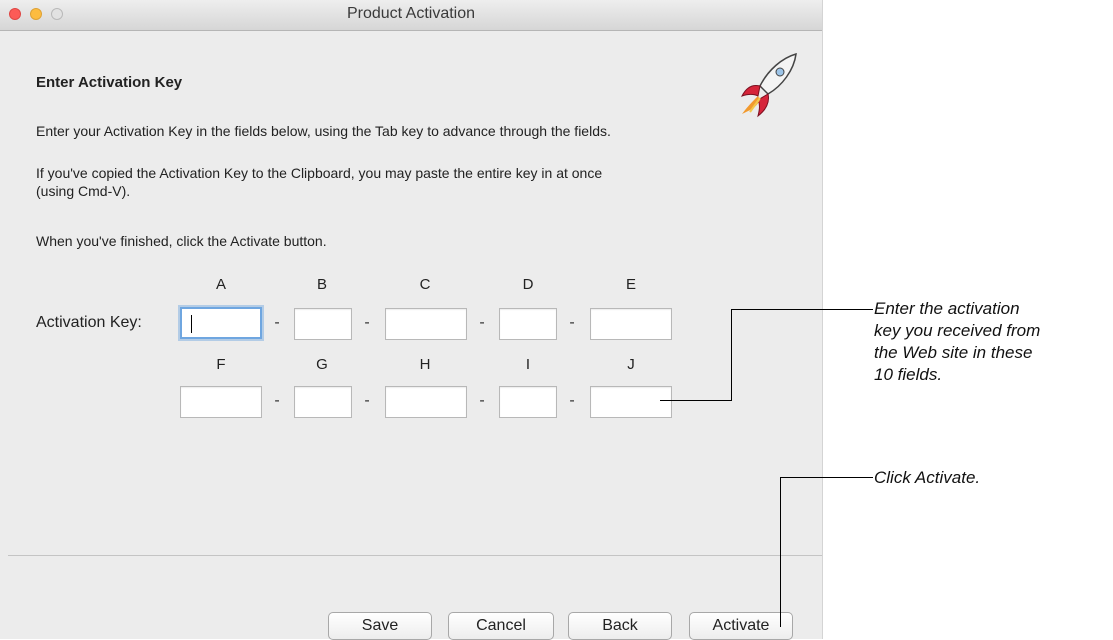 The width and height of the screenshot is (1113, 640). What do you see at coordinates (425, 364) in the screenshot?
I see `column-label-h: H` at bounding box center [425, 364].